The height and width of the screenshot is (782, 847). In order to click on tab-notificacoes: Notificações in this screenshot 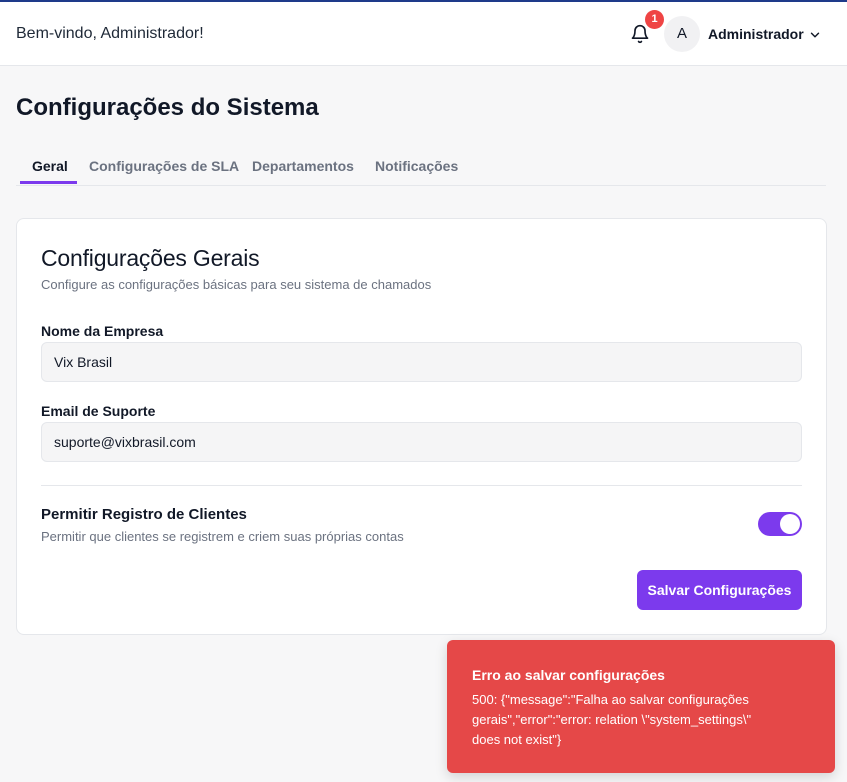, I will do `click(416, 166)`.